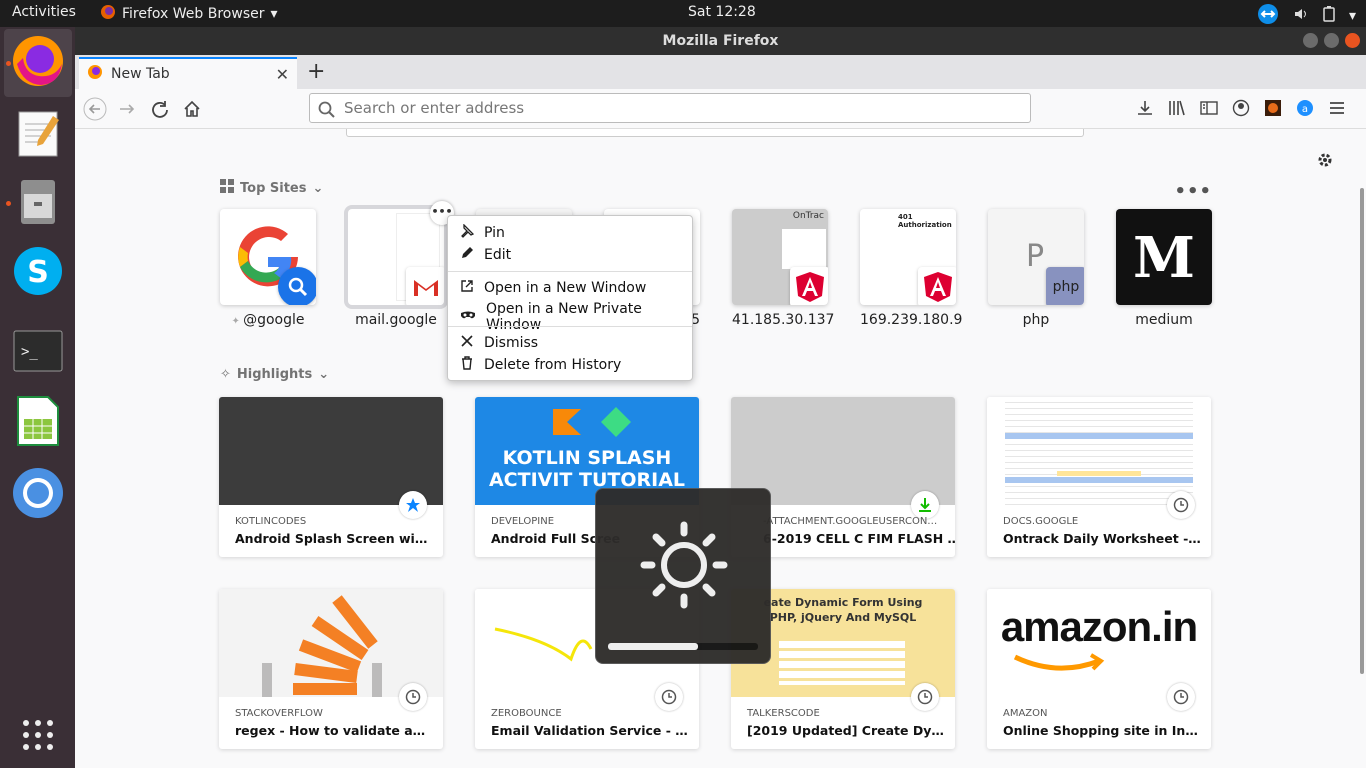  Describe the element at coordinates (1362, 431) in the screenshot. I see `scrollbar` at that location.